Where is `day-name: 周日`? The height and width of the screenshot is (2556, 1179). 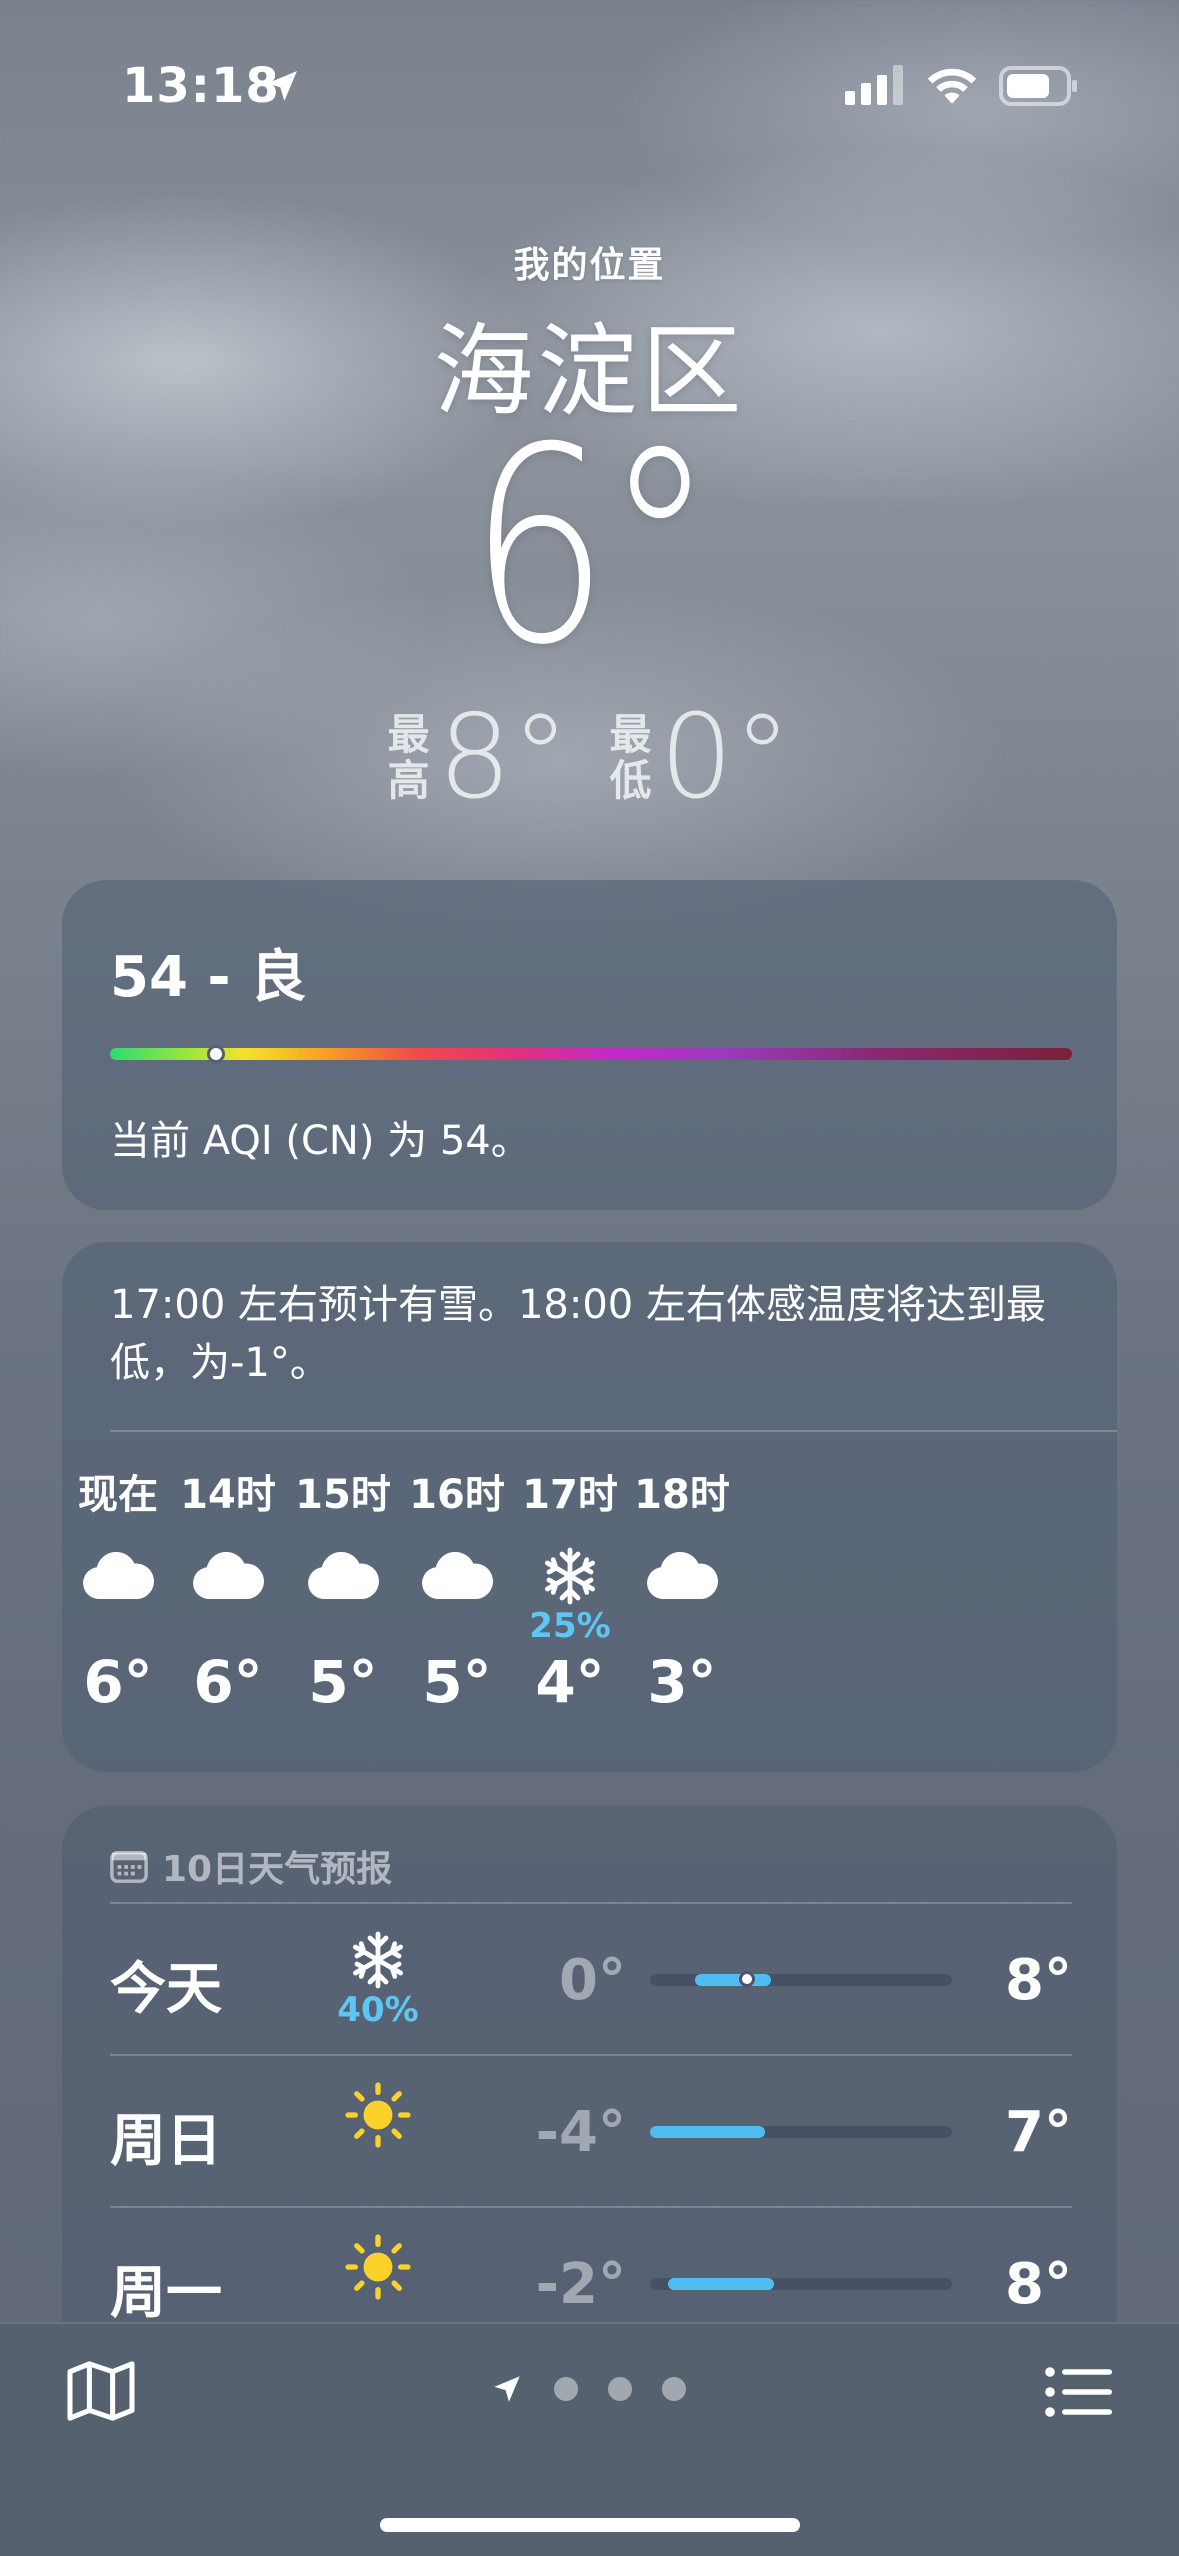 day-name: 周日 is located at coordinates (166, 2141).